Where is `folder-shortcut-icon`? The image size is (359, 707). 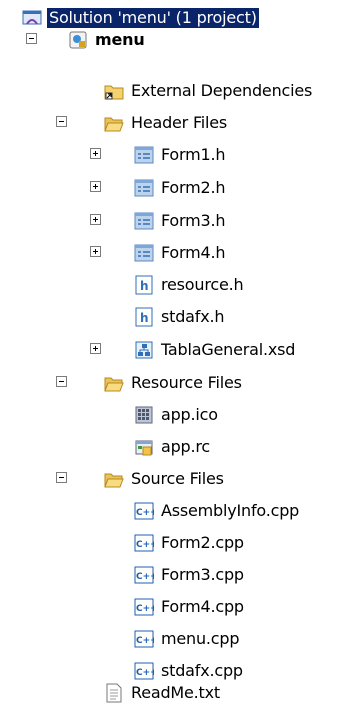
folder-shortcut-icon is located at coordinates (114, 91).